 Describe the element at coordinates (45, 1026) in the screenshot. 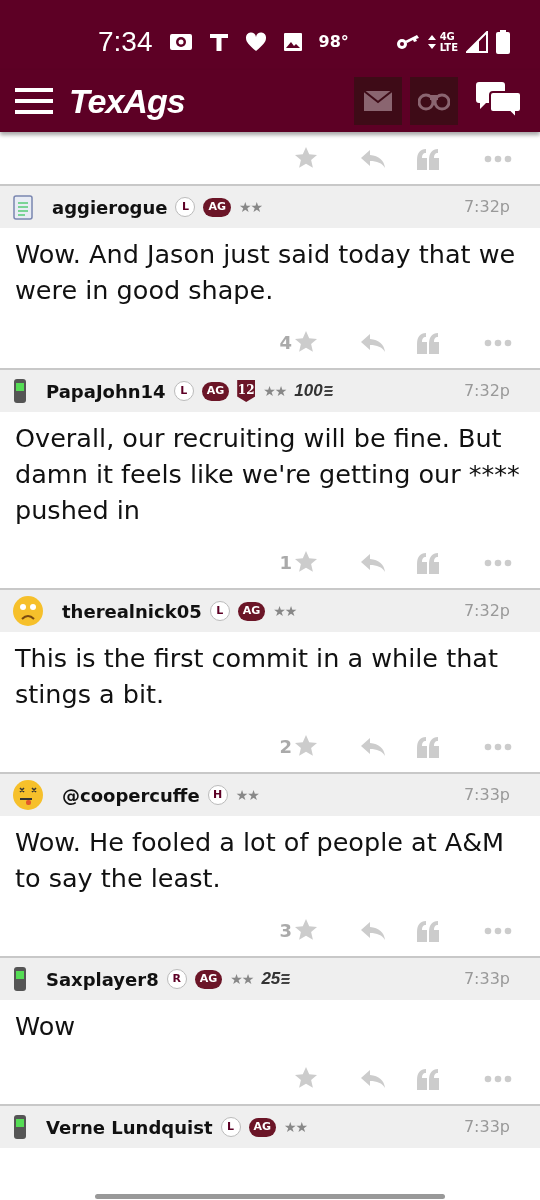

I see `post-text: Wow` at that location.